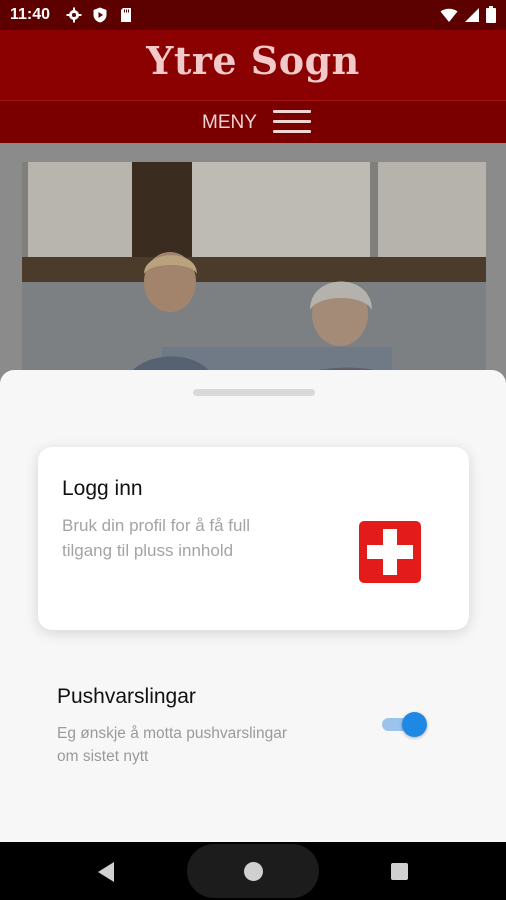  What do you see at coordinates (126, 15) in the screenshot?
I see `sd-card-icon` at bounding box center [126, 15].